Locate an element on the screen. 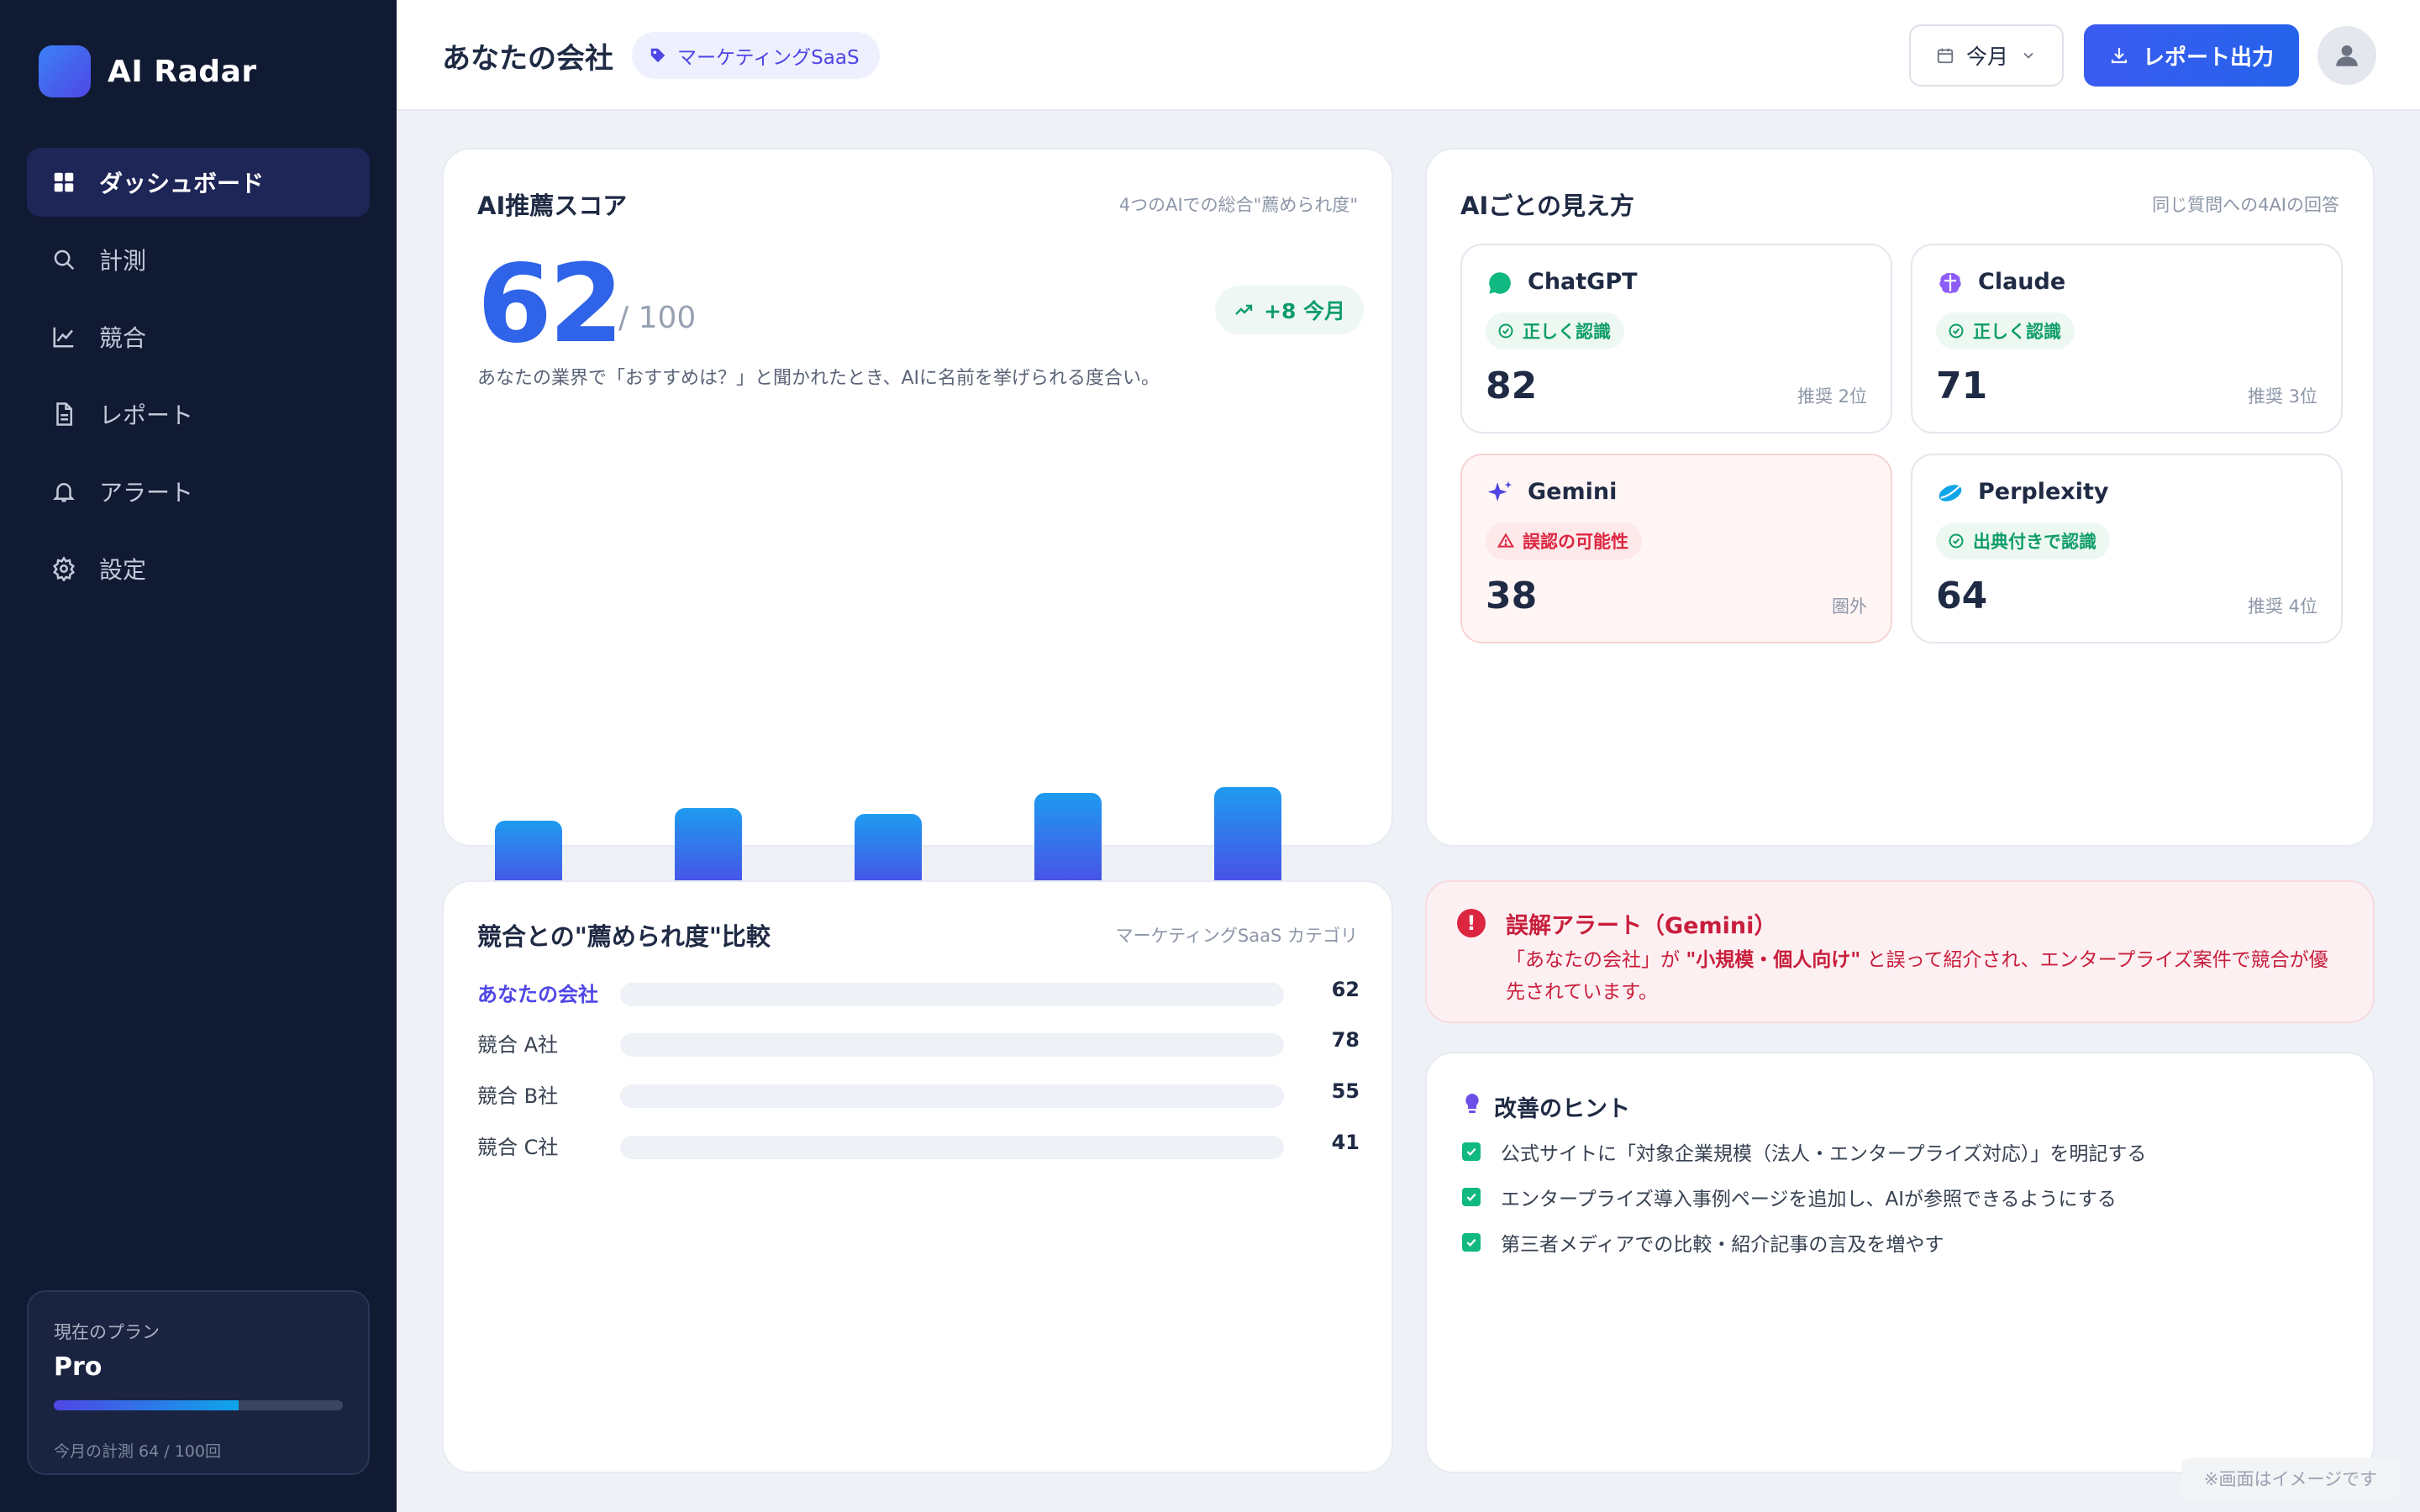 The width and height of the screenshot is (2420, 1512). calendar-icon is located at coordinates (1945, 56).